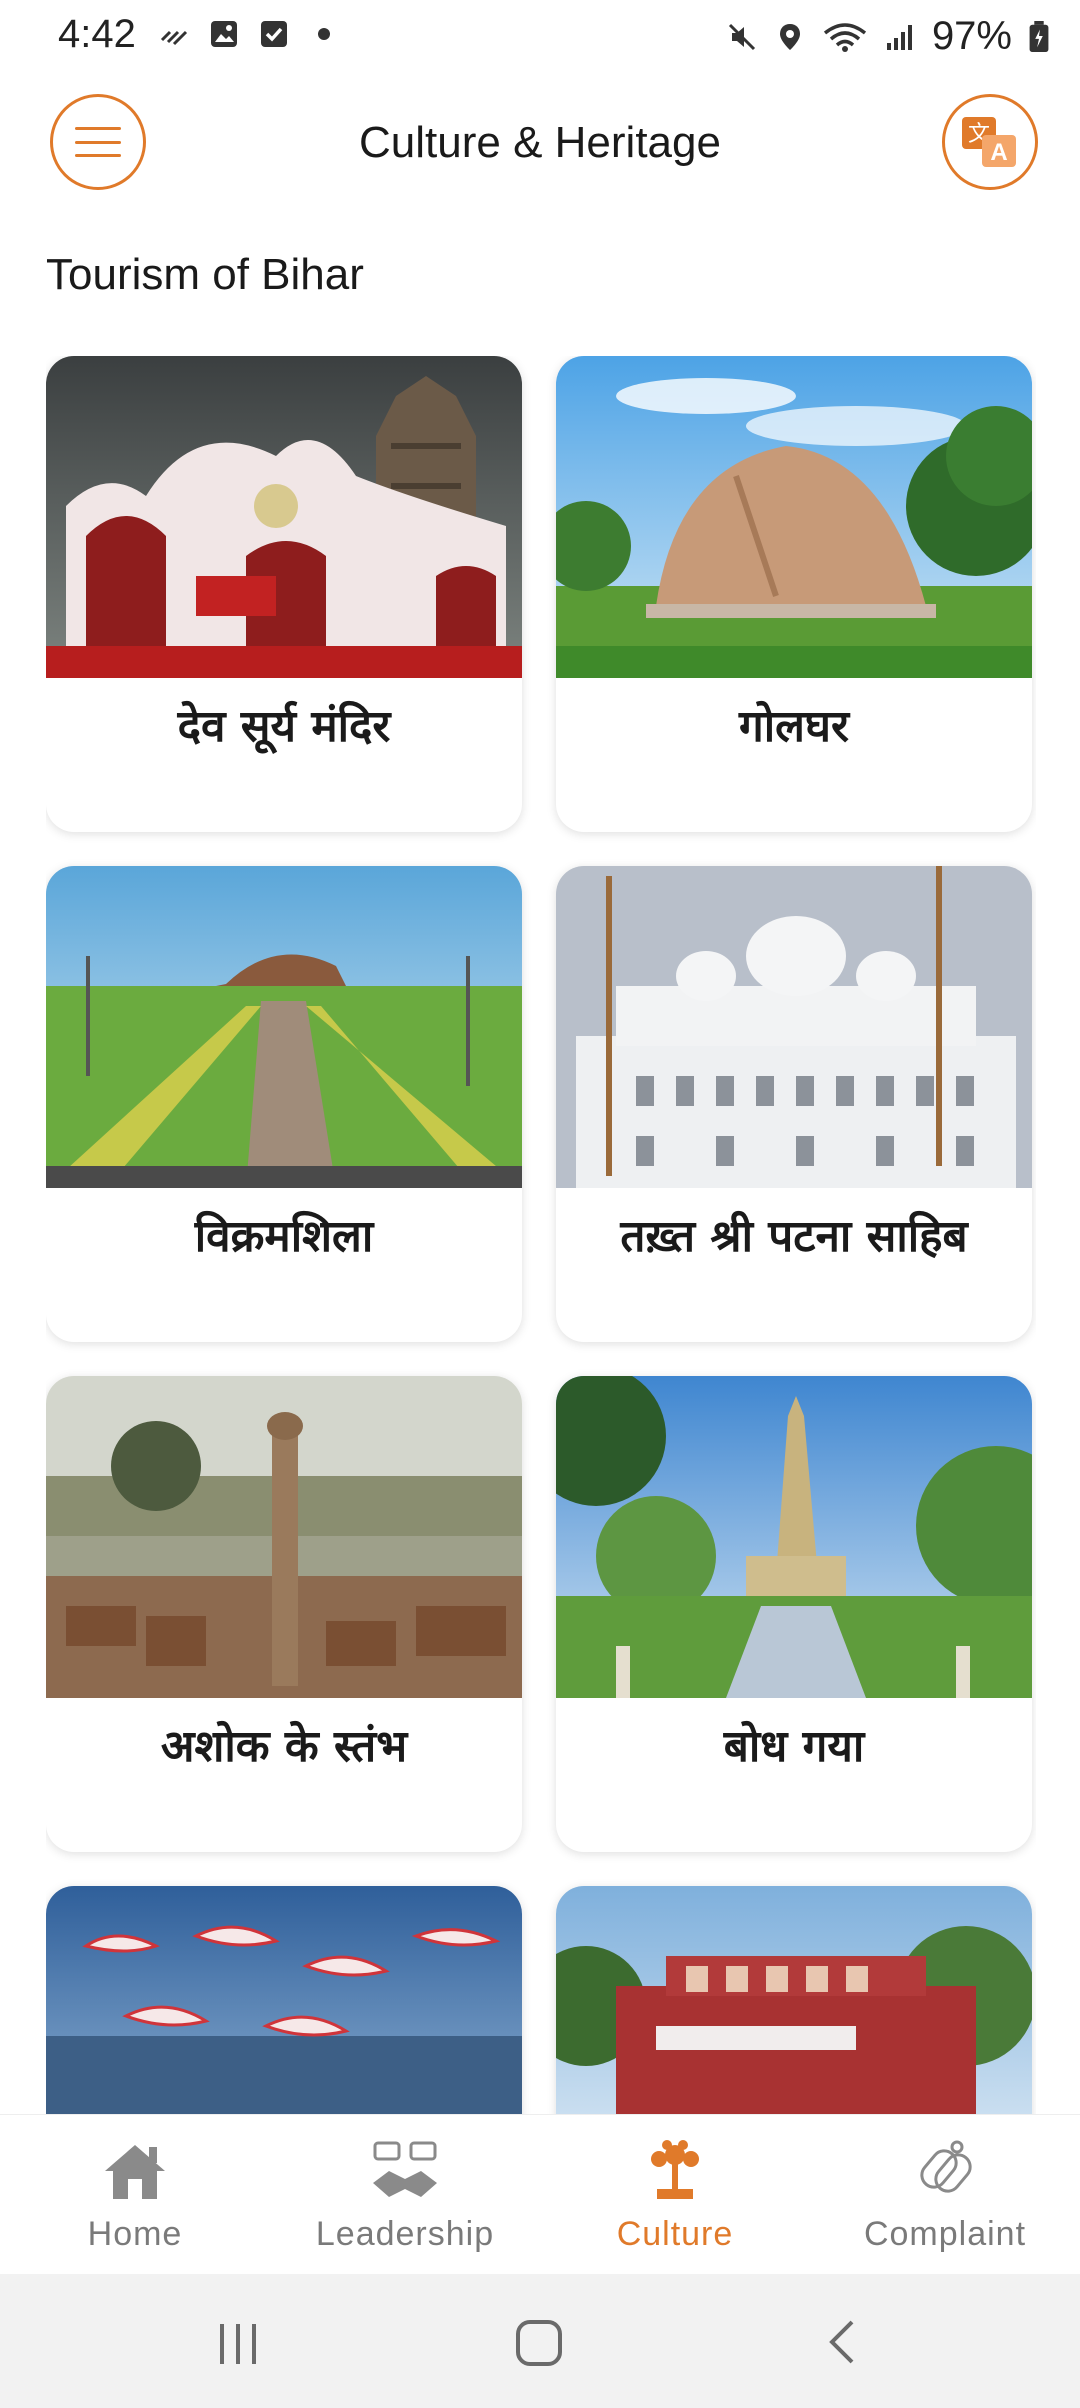  I want to click on dot-icon, so click(324, 34).